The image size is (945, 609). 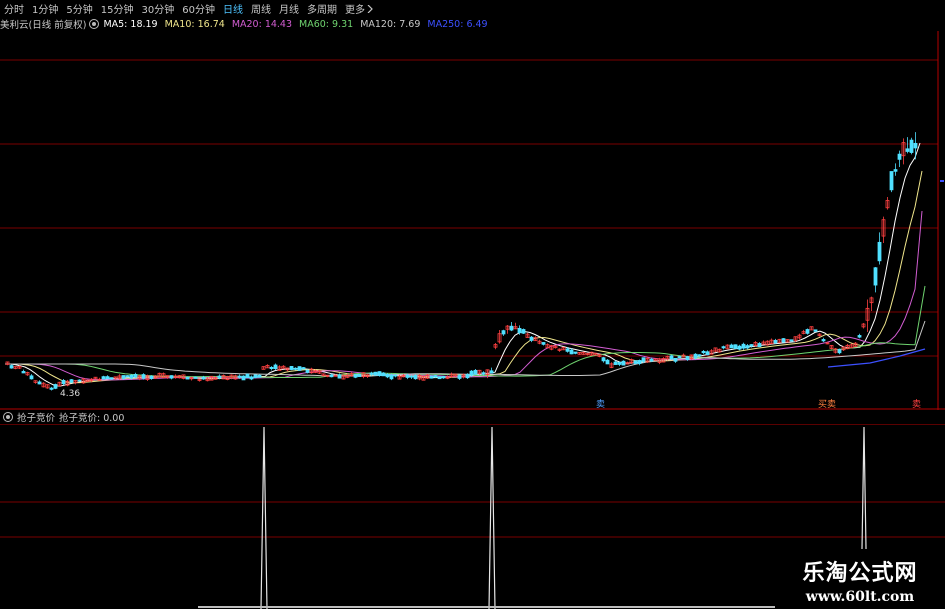 What do you see at coordinates (194, 24) in the screenshot?
I see `ma10-value: MA10: 16.74` at bounding box center [194, 24].